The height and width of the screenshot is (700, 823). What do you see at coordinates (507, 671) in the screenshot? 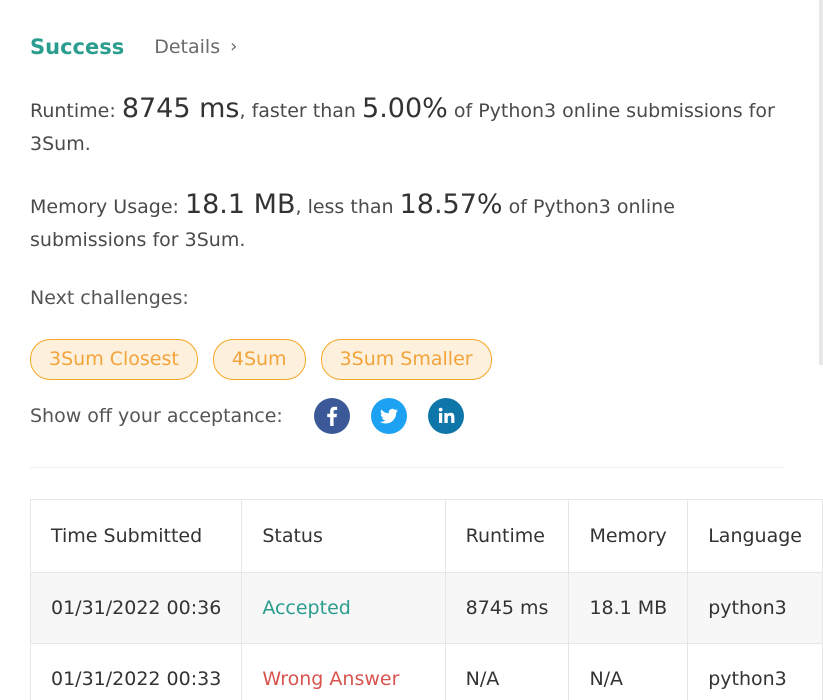
I see `cell-runtime: N/A` at bounding box center [507, 671].